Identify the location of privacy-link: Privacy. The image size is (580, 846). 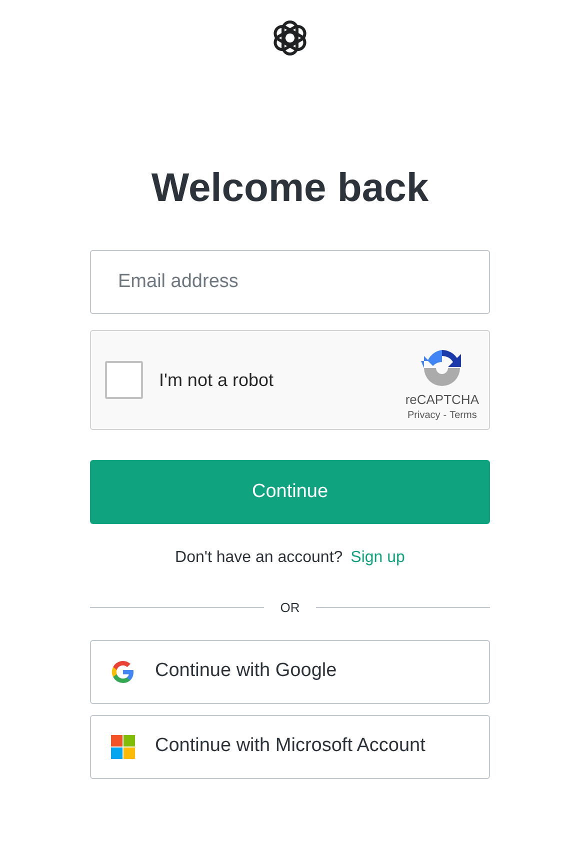
(423, 416).